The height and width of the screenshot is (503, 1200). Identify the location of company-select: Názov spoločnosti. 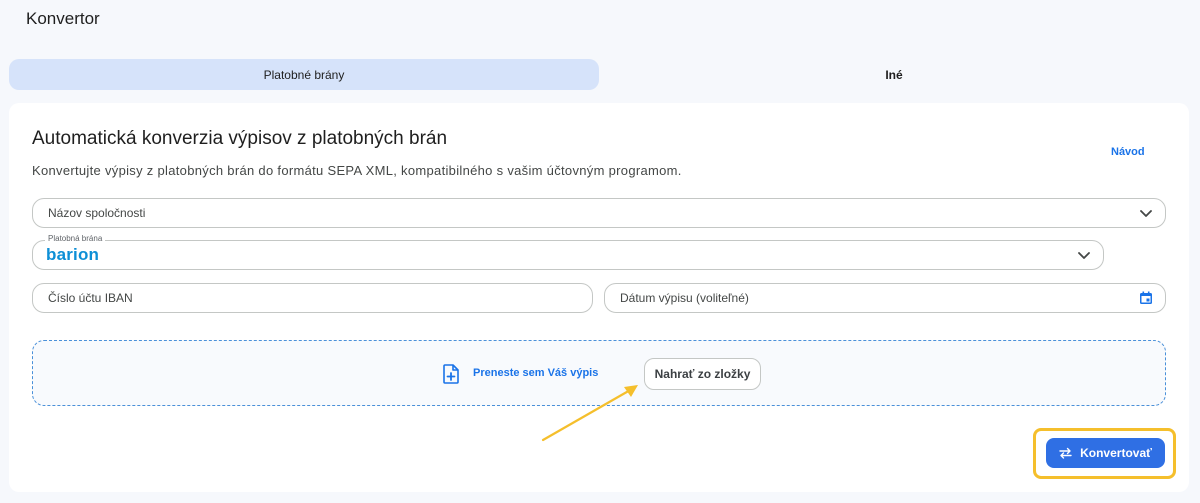
(599, 213).